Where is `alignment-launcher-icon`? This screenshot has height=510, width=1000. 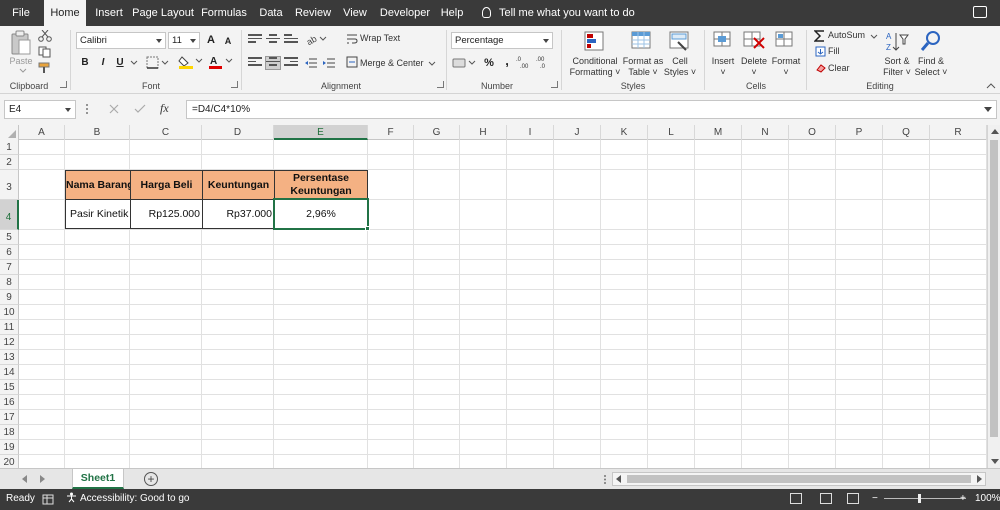
alignment-launcher-icon is located at coordinates (440, 84).